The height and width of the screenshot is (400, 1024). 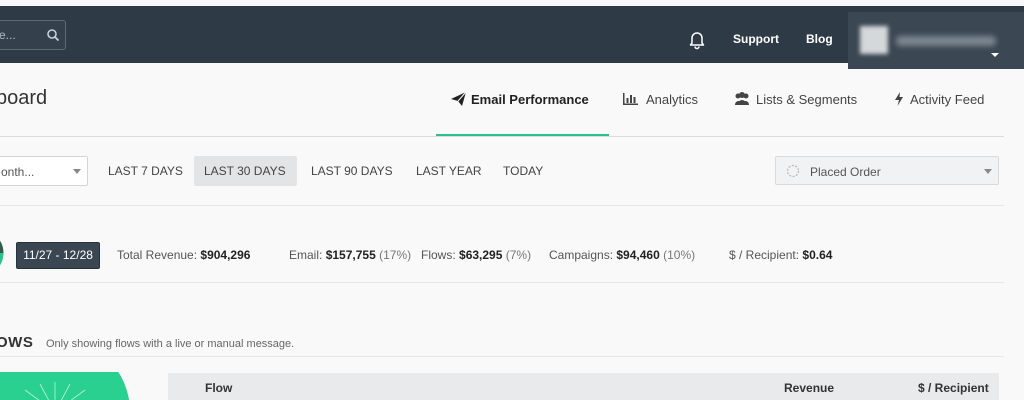 What do you see at coordinates (2, 253) in the screenshot?
I see `revenue-donut-chart` at bounding box center [2, 253].